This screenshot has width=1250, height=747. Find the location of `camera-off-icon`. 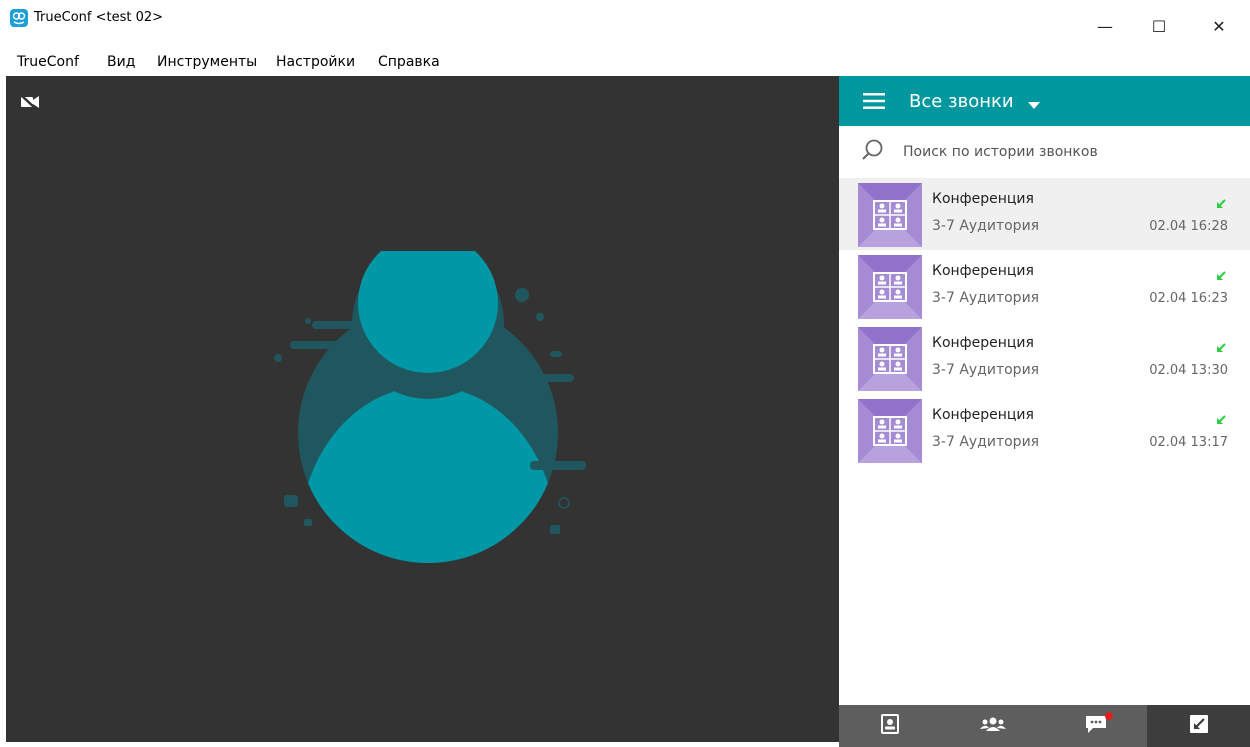

camera-off-icon is located at coordinates (30, 104).